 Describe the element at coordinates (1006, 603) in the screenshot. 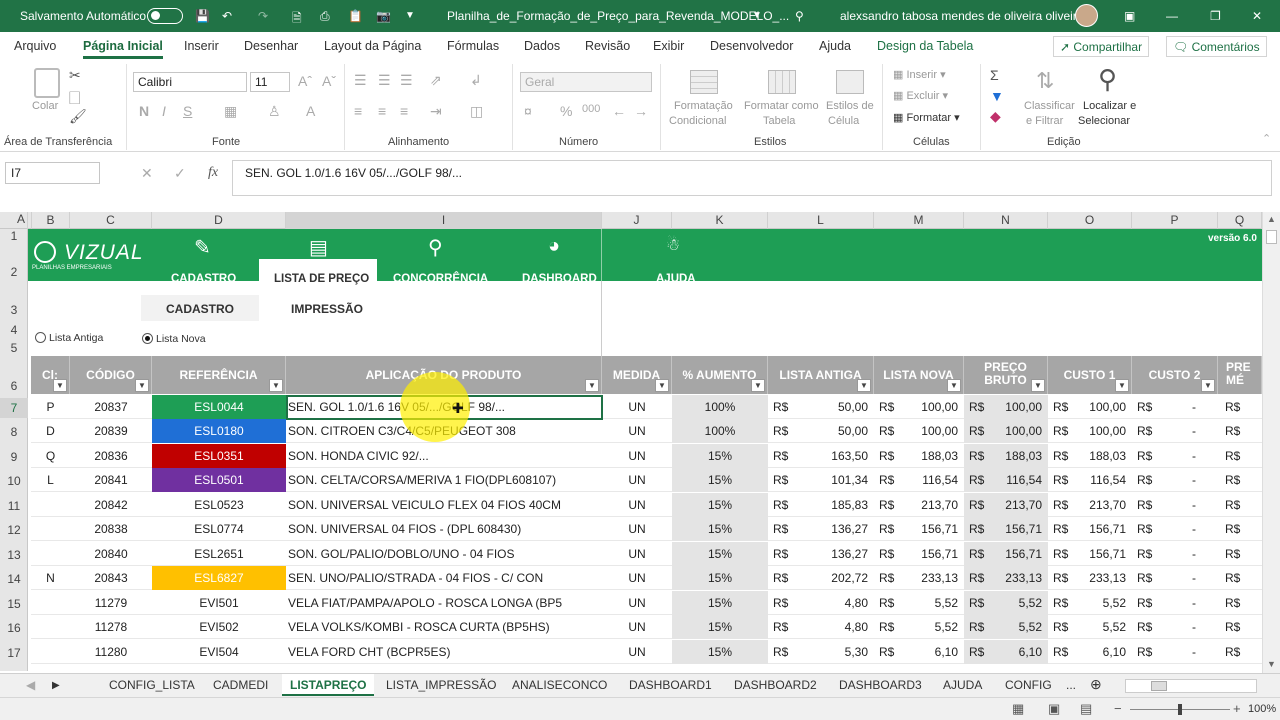

I see `cell-bruto: R$ 5,52` at that location.